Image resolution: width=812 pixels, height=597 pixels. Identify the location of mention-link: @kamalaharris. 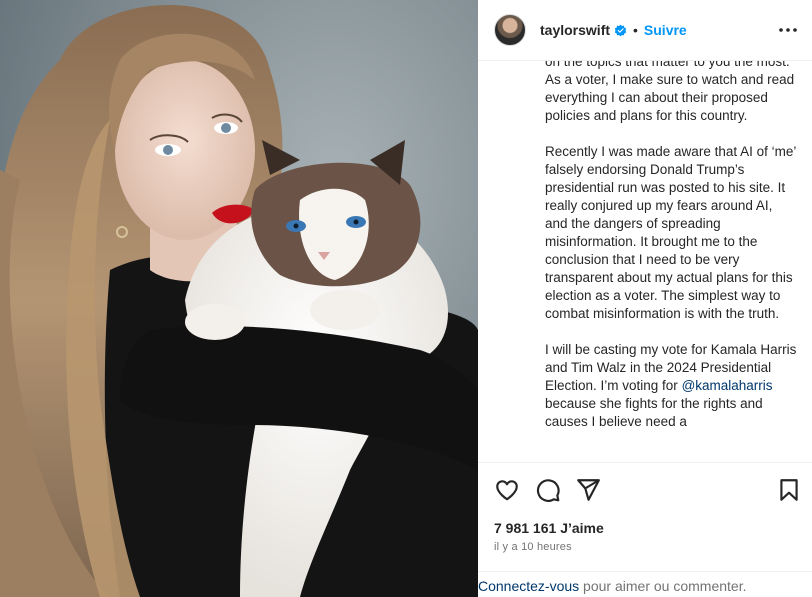
(727, 385).